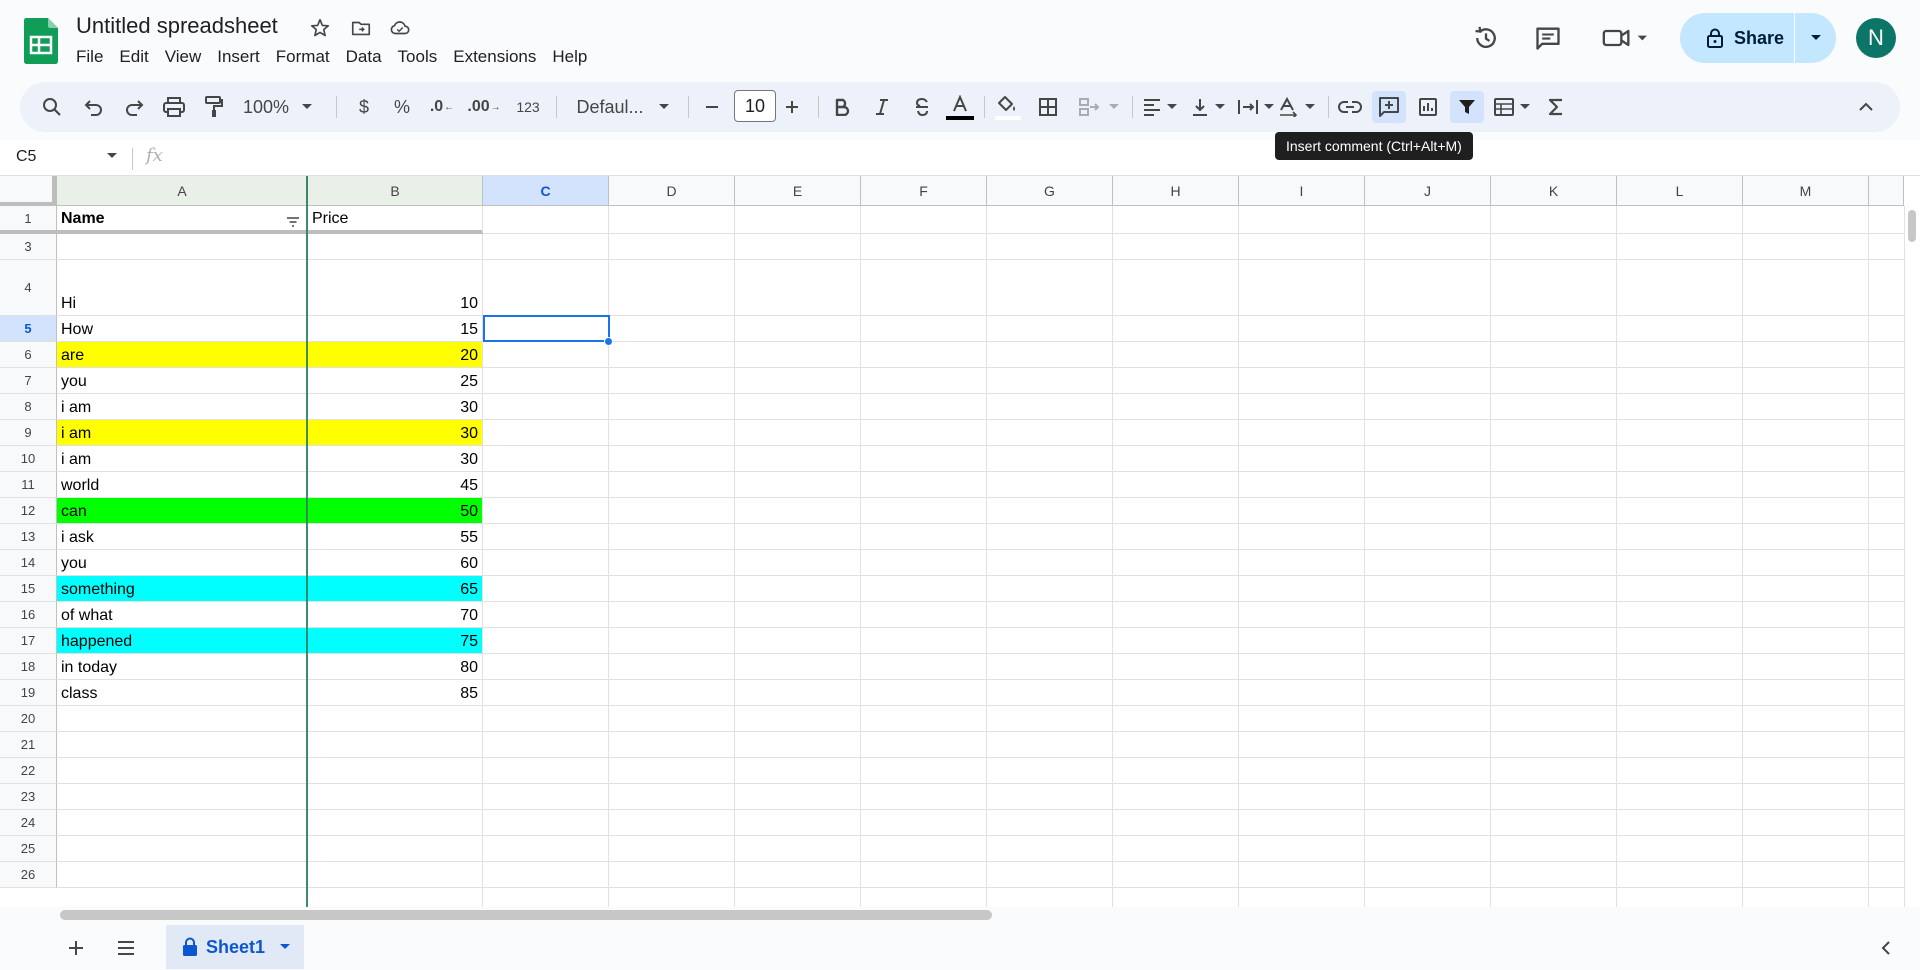 The image size is (1920, 970). I want to click on share-button: Share, so click(1737, 38).